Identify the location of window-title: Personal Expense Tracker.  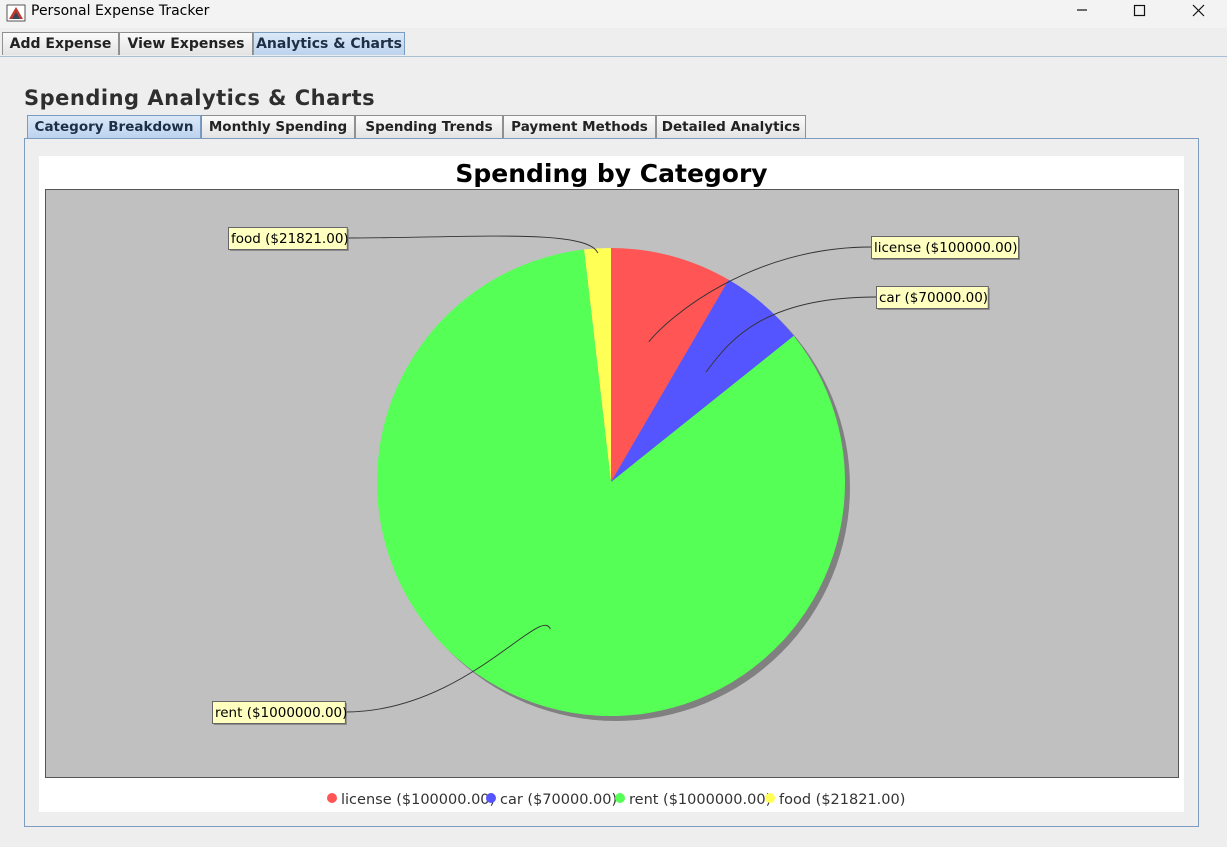
(120, 11).